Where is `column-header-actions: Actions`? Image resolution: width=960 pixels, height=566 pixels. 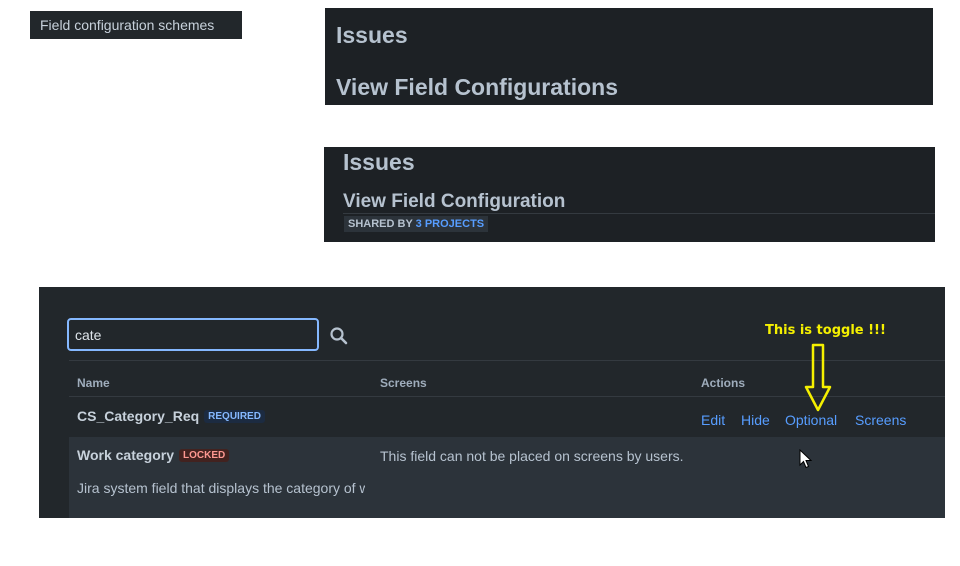 column-header-actions: Actions is located at coordinates (723, 383).